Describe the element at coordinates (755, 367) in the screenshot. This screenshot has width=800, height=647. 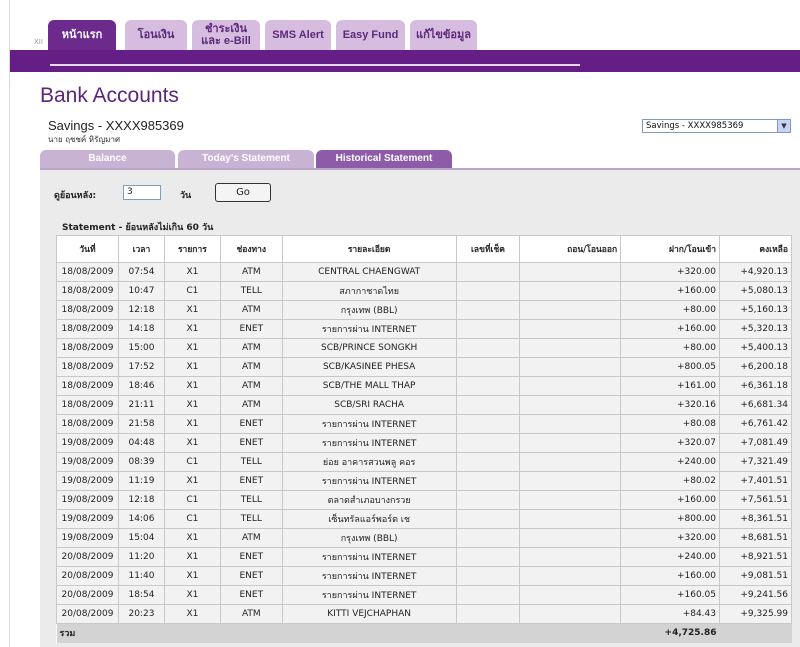
I see `cell-balance: +6,200.18` at that location.